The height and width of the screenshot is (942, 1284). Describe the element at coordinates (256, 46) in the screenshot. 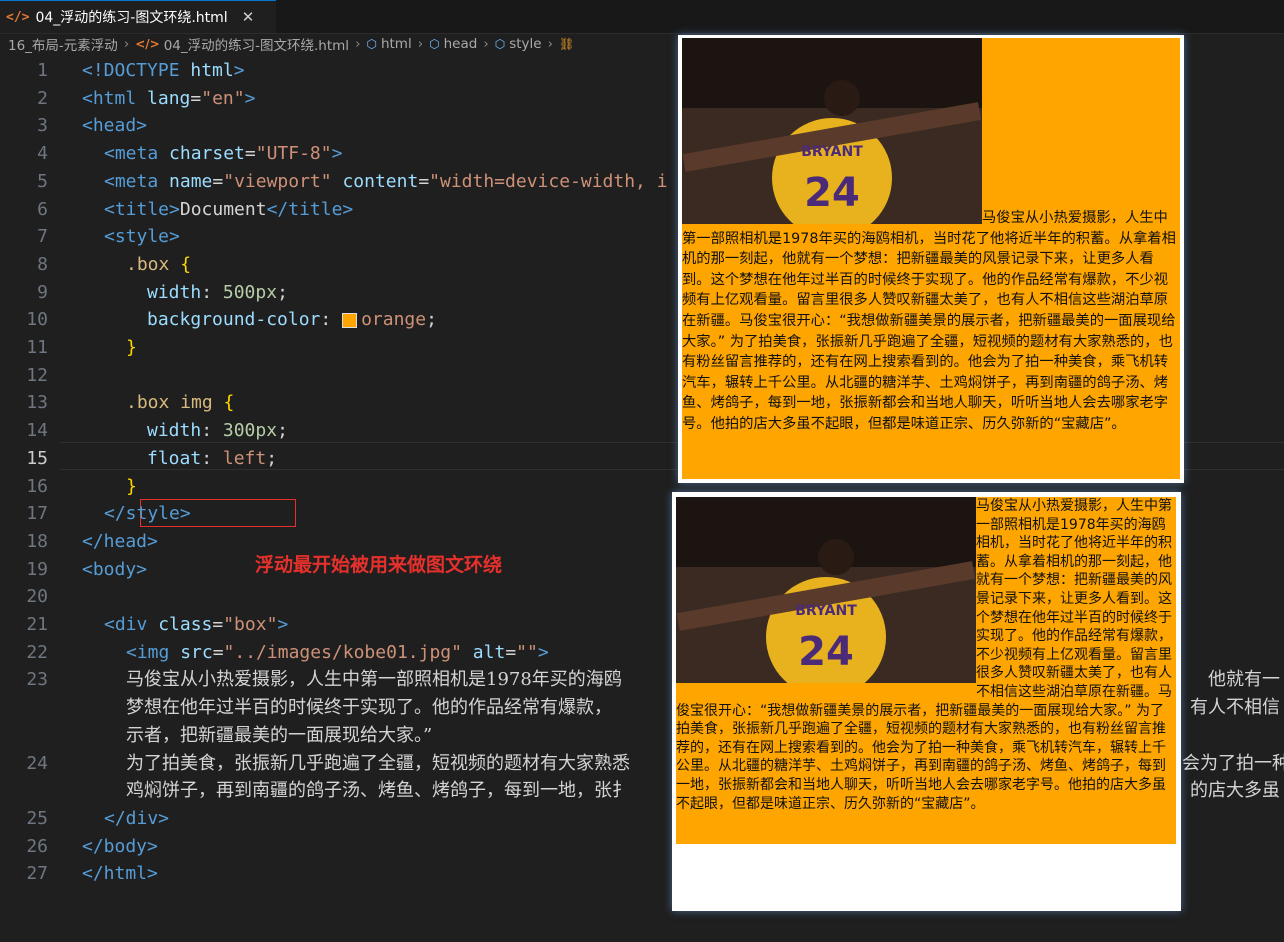

I see `breadcrumb-file-label: 04_浮动的练习-图文环绕.html` at that location.